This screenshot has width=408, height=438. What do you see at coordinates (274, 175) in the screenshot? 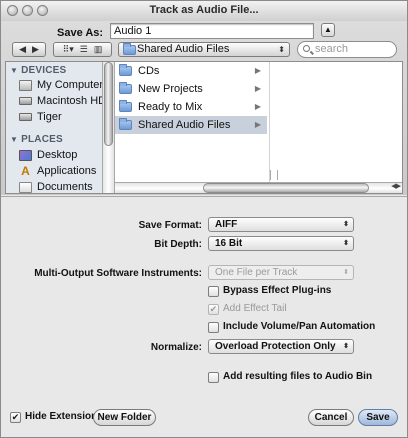
I see `column-resize-handle` at bounding box center [274, 175].